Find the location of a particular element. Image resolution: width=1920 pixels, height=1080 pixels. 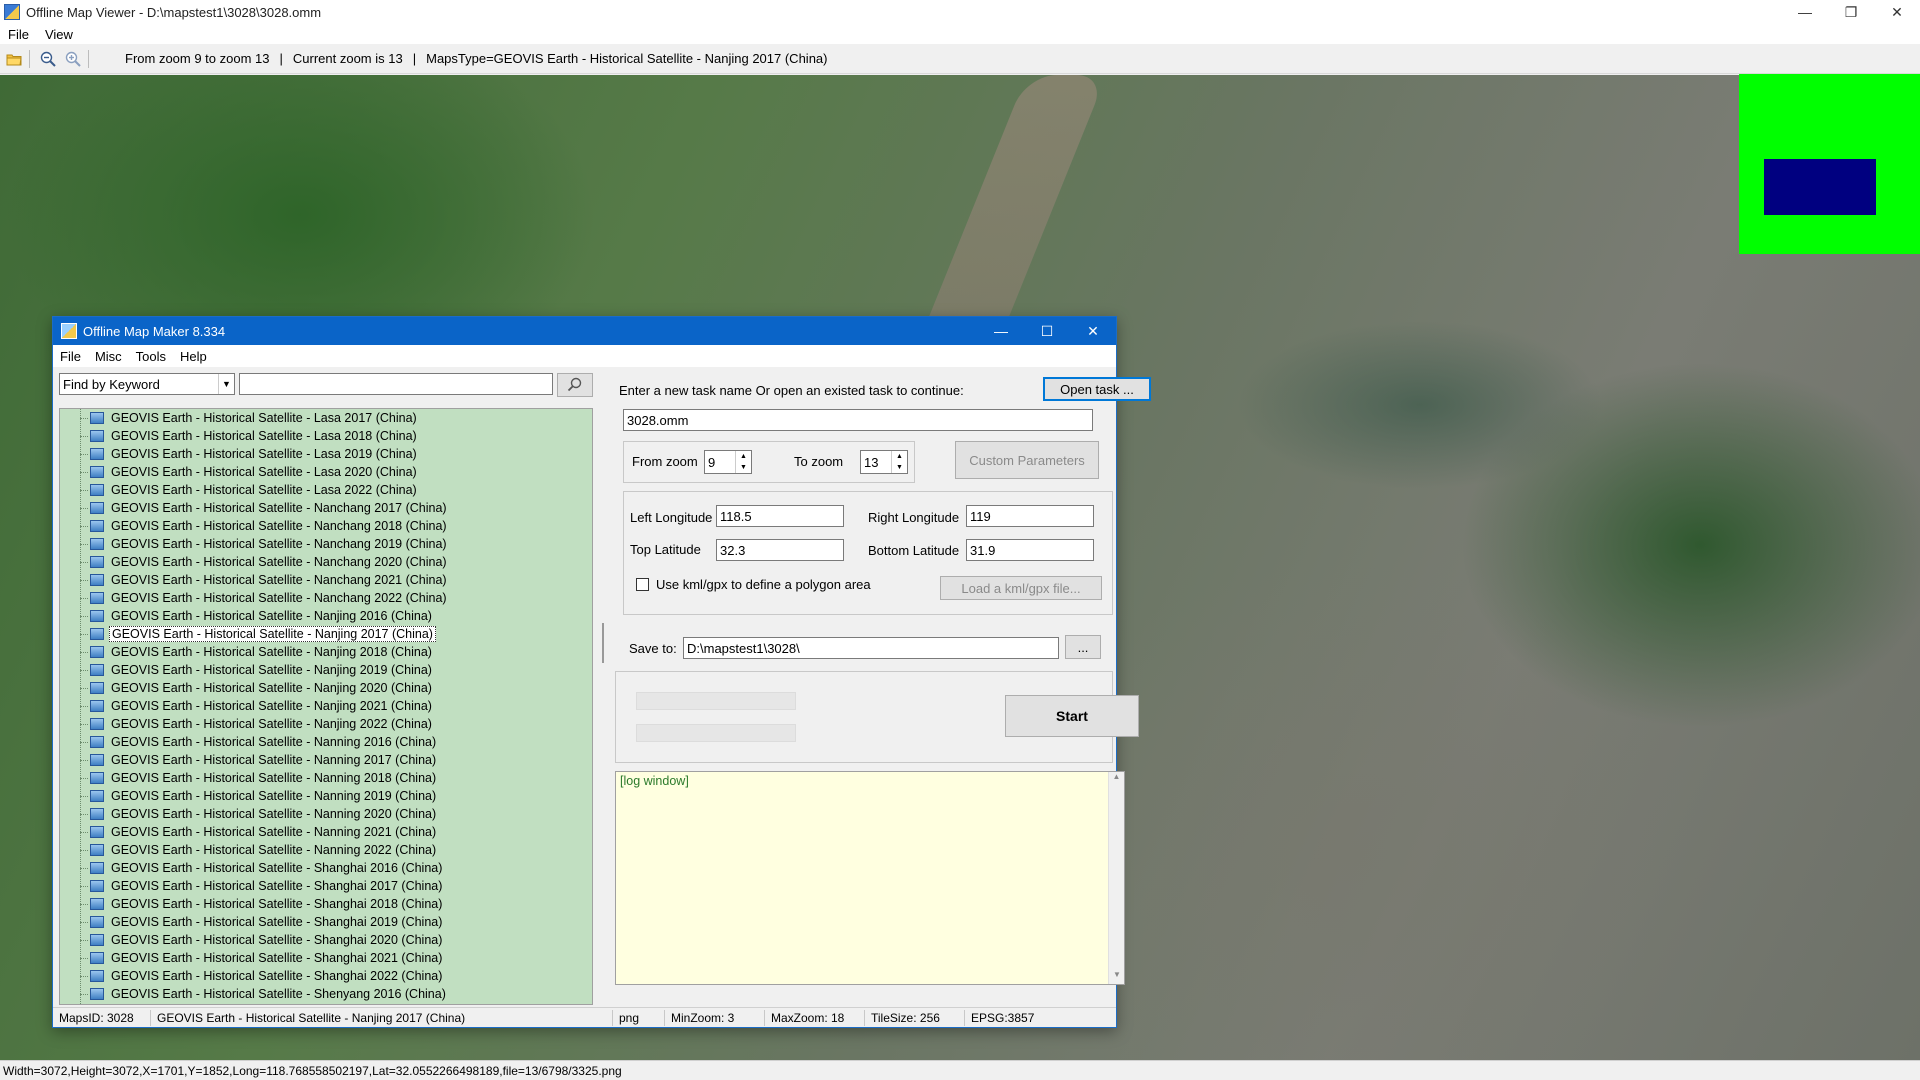

open-folder-icon is located at coordinates (14, 59).